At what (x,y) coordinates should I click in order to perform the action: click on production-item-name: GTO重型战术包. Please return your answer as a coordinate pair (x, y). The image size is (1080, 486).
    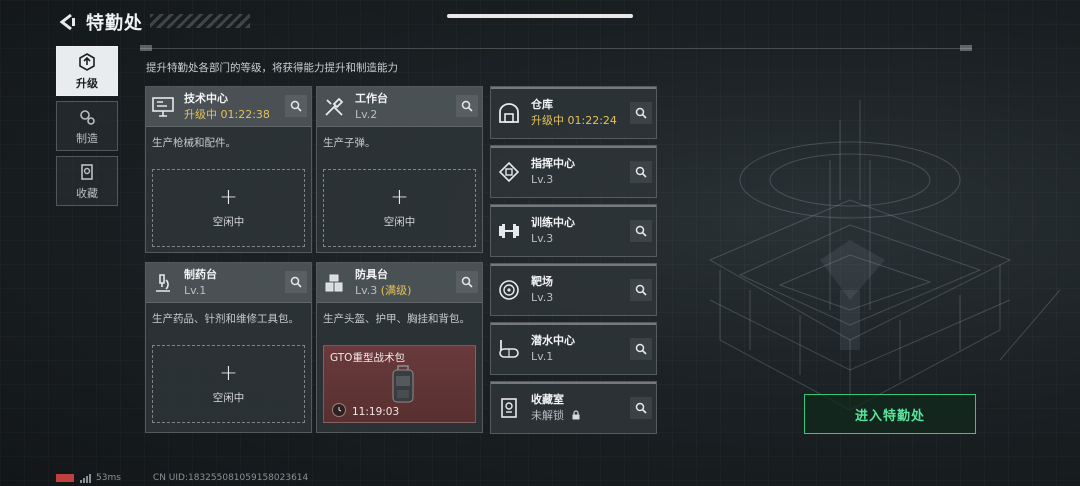
    Looking at the image, I should click on (367, 358).